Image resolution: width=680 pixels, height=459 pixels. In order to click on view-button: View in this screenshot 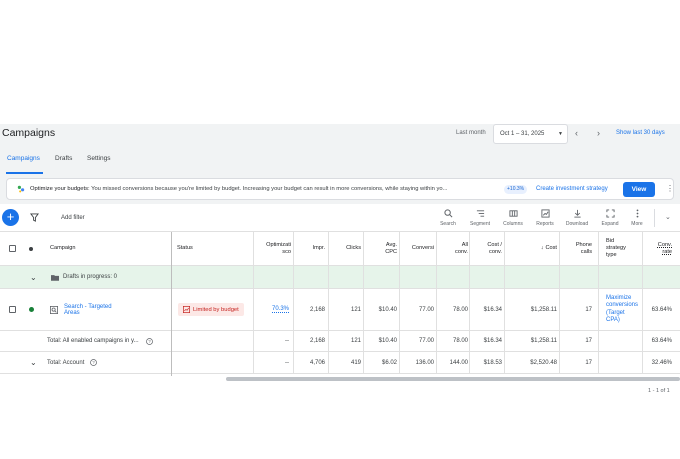, I will do `click(639, 189)`.